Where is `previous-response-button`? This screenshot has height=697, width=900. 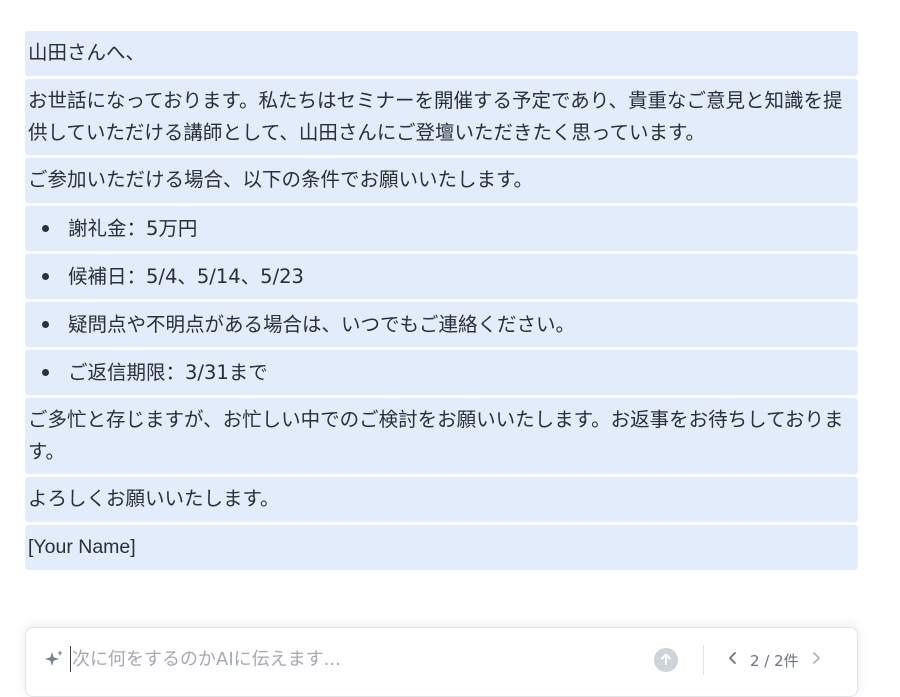 previous-response-button is located at coordinates (733, 660).